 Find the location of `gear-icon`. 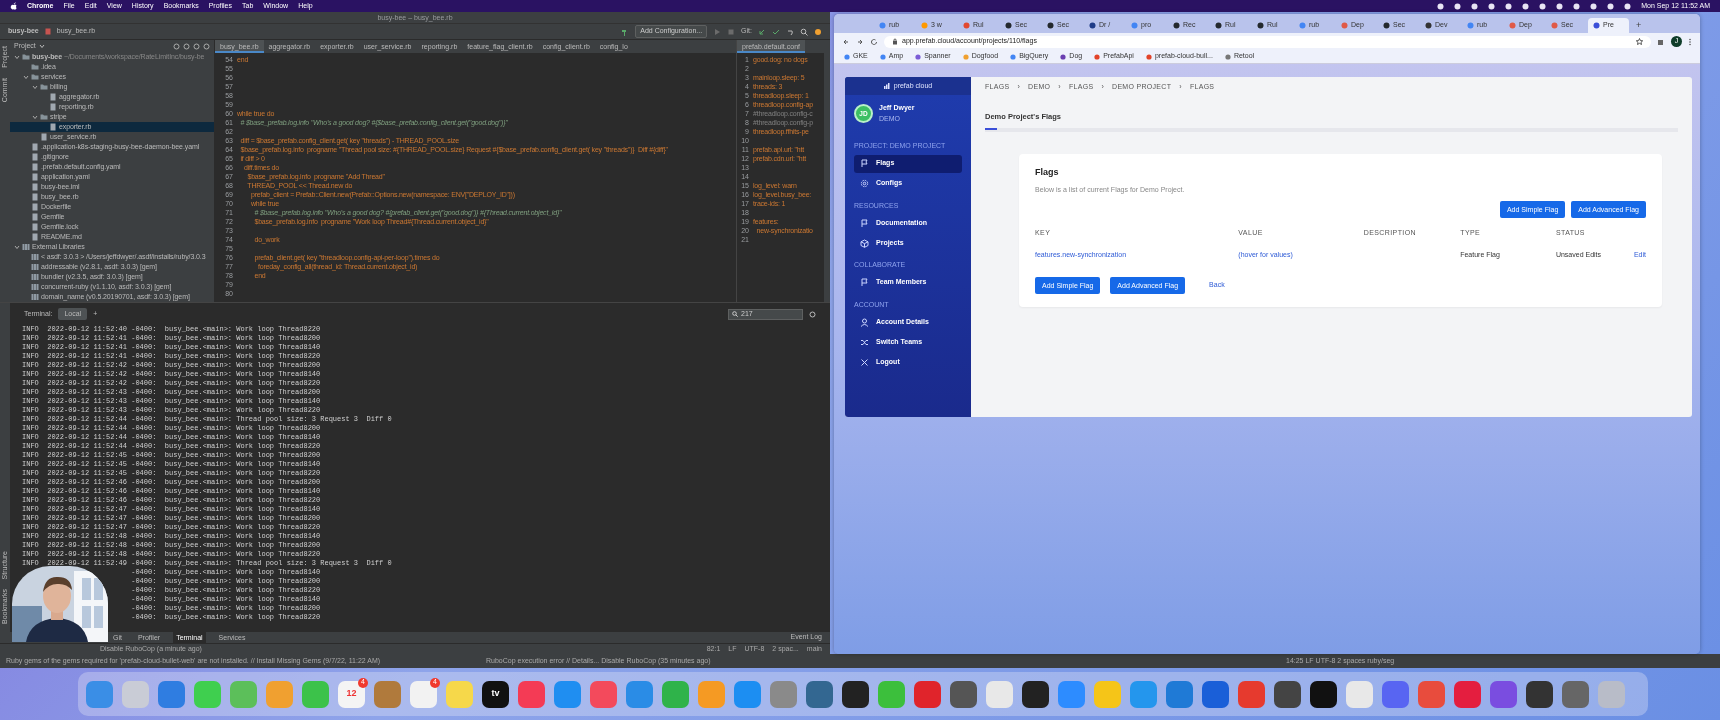

gear-icon is located at coordinates (864, 183).